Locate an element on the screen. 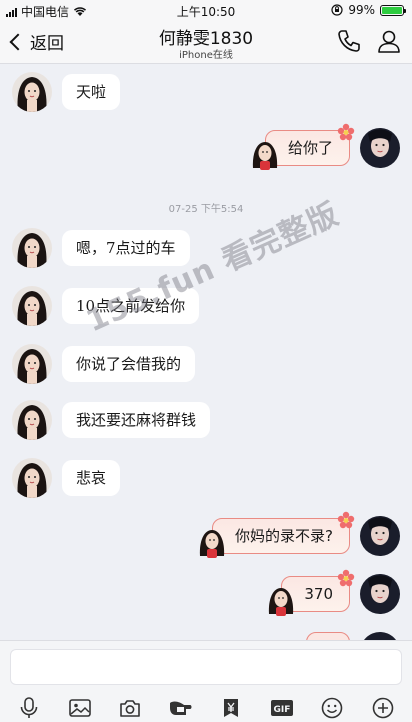 Image resolution: width=412 pixels, height=722 pixels. battery-fill is located at coordinates (392, 10).